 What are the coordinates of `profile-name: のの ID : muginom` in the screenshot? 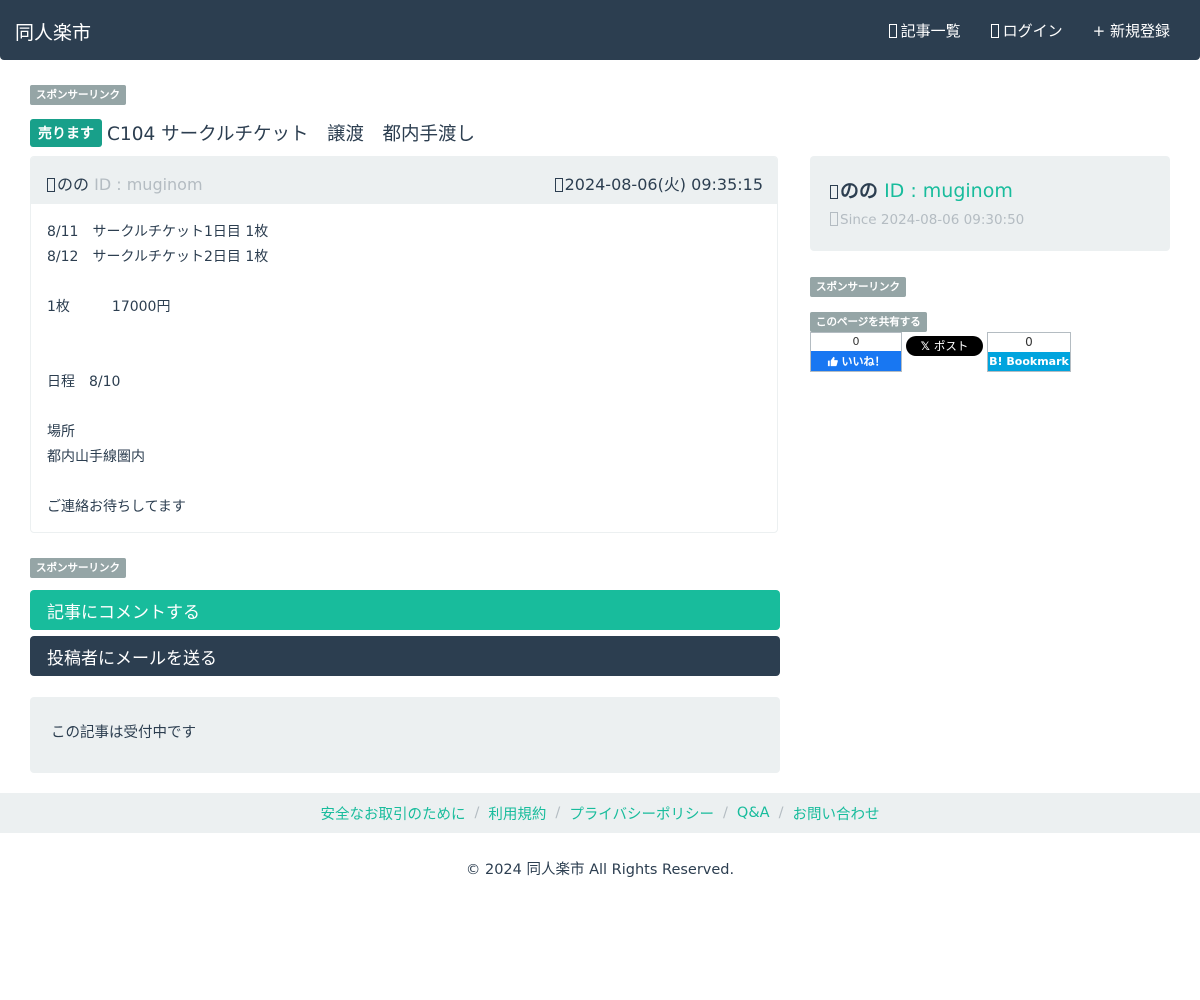 It's located at (921, 189).